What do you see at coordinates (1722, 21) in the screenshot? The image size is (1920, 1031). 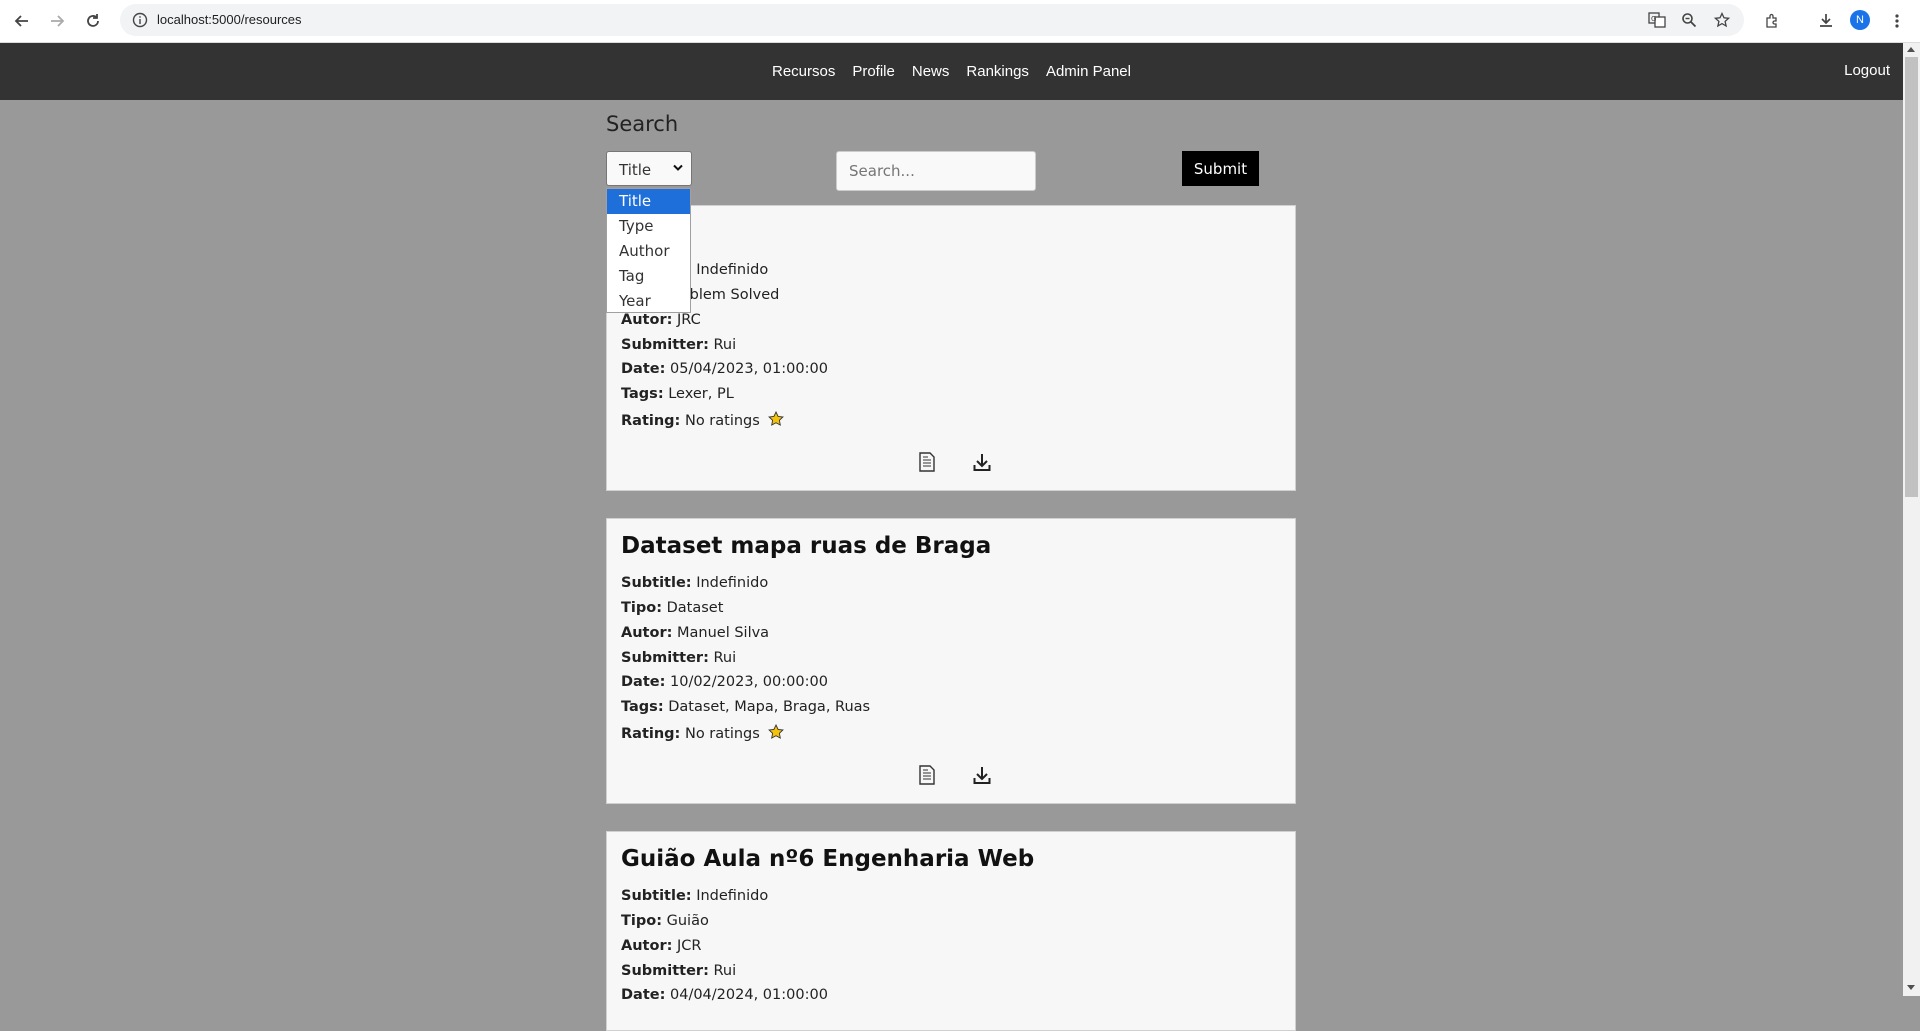 I see `bookmark-star-icon` at bounding box center [1722, 21].